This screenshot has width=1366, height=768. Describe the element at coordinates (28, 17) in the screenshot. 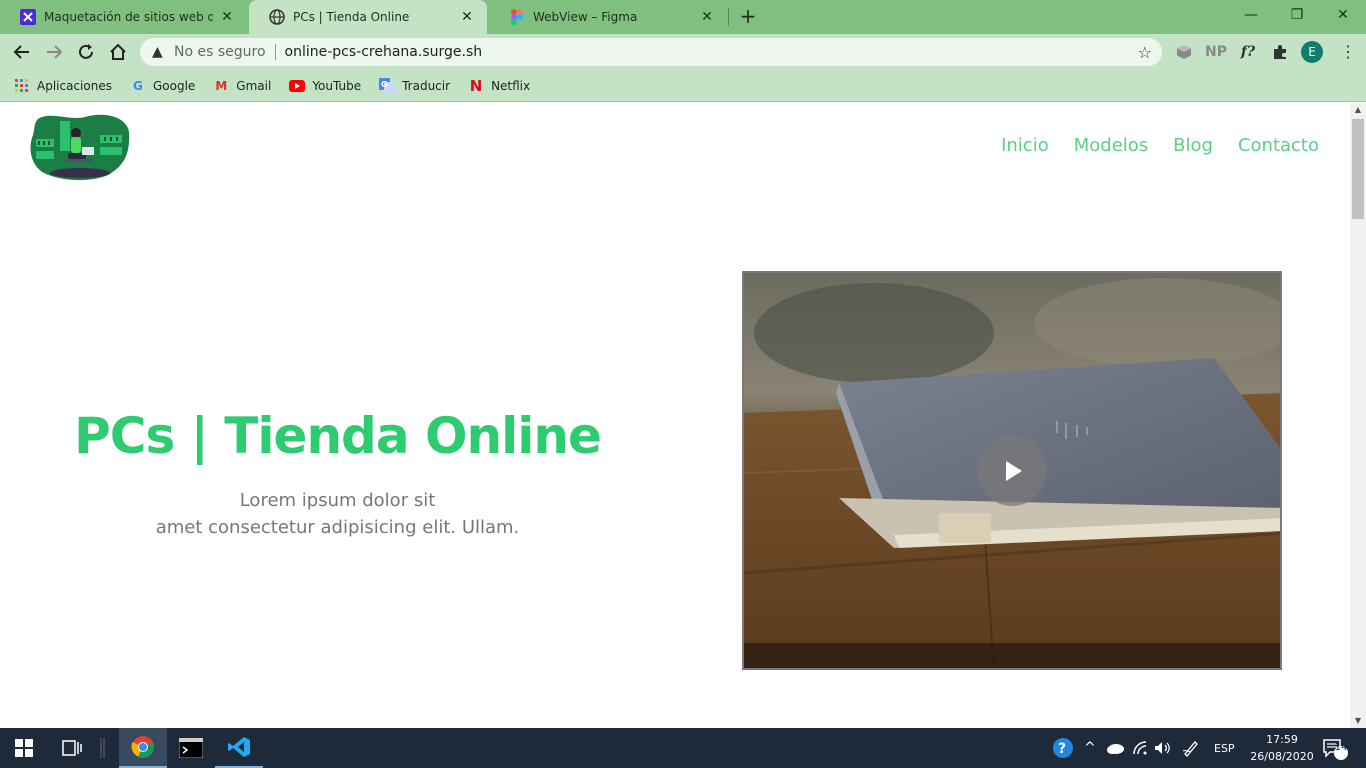

I see `crehana-icon` at that location.